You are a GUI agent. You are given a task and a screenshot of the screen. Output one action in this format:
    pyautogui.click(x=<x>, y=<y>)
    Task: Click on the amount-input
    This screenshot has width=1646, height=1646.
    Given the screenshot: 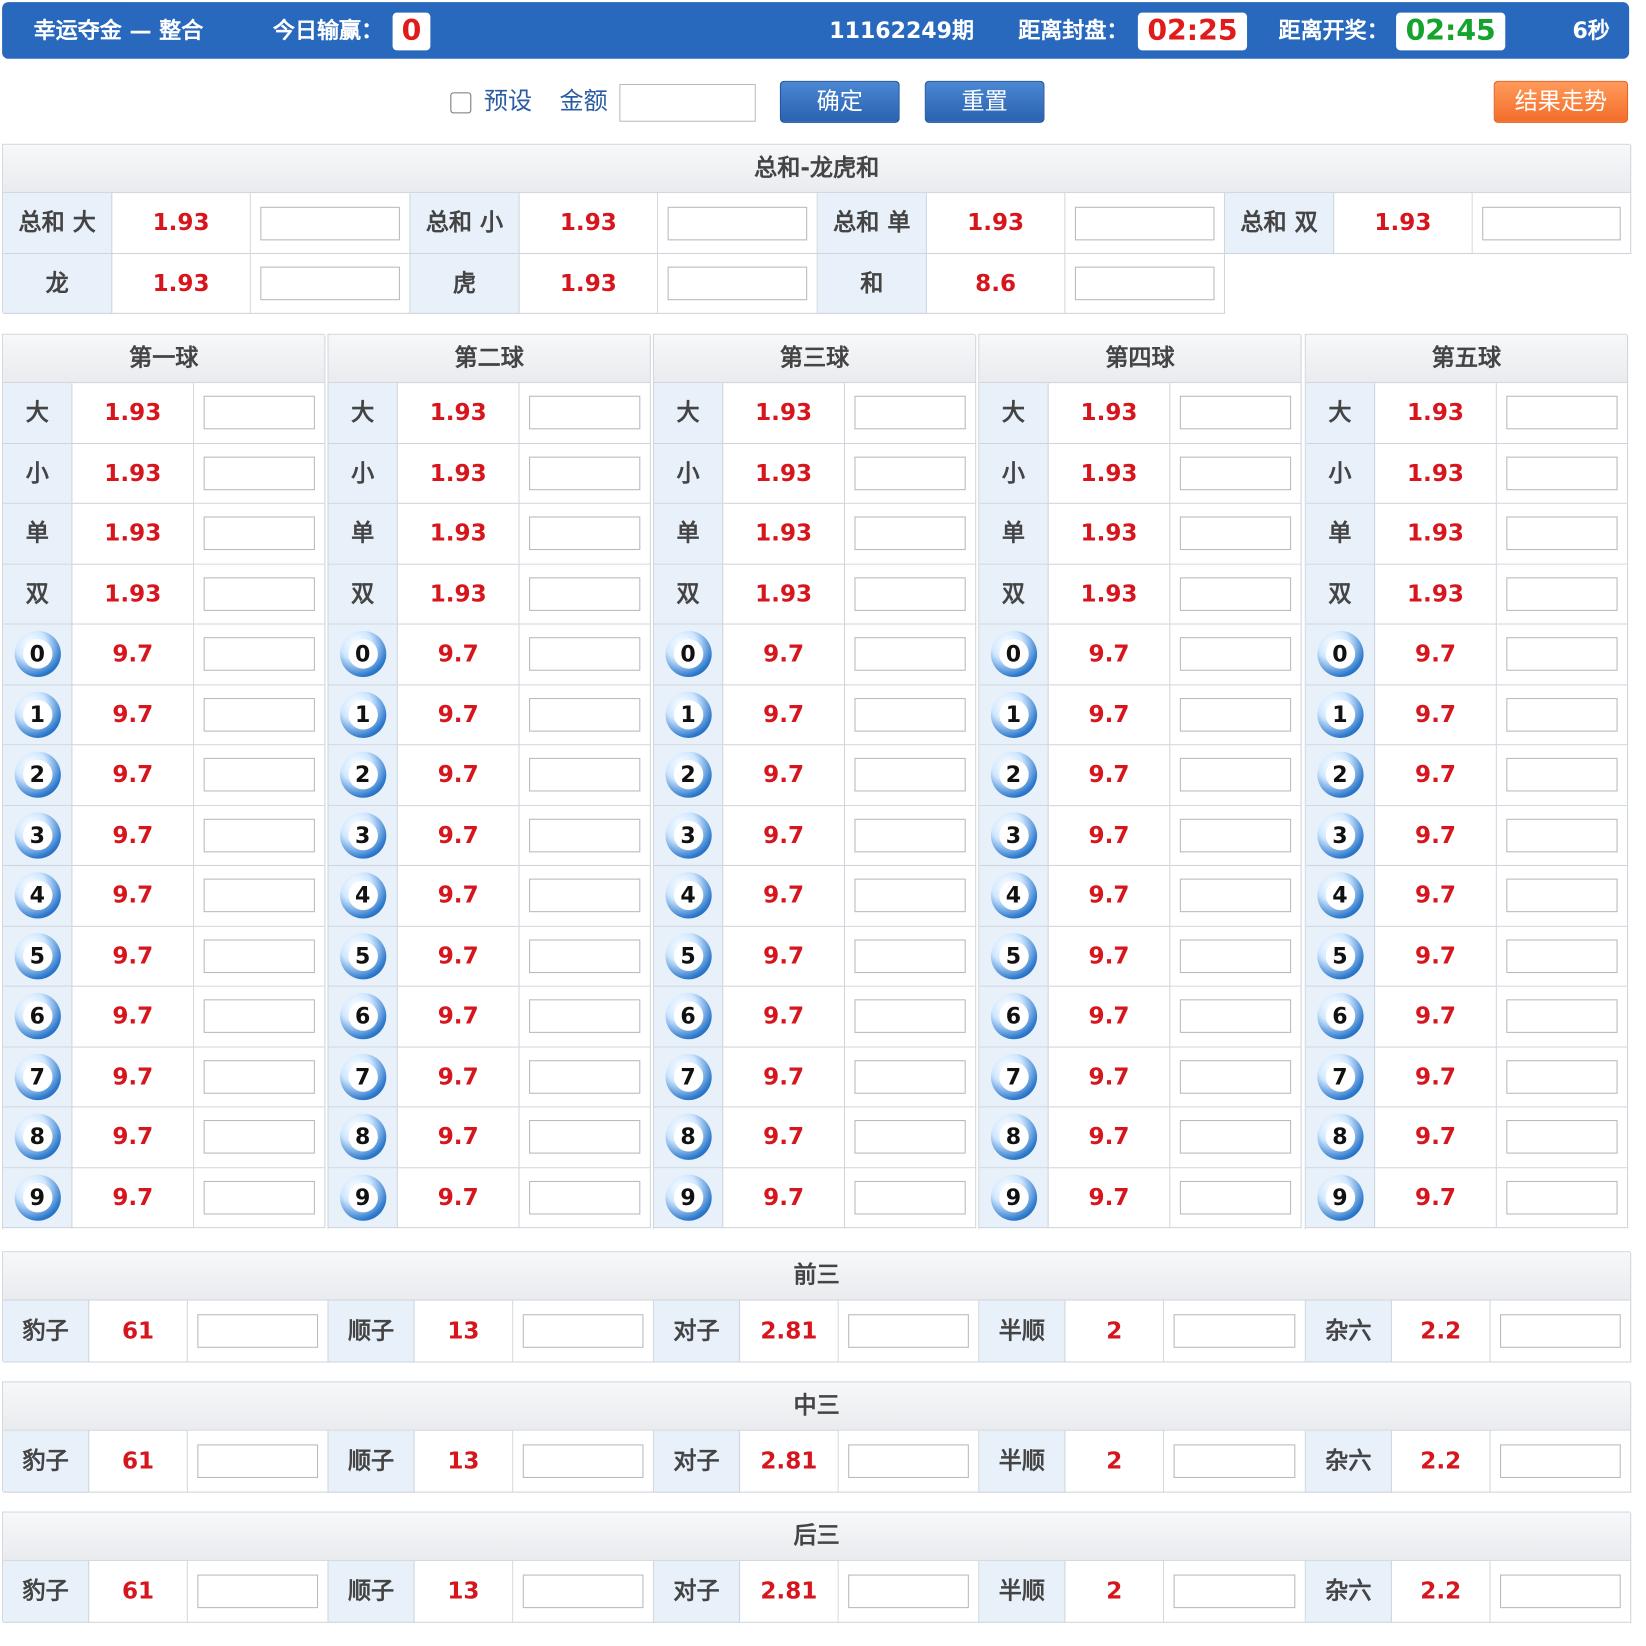 What is the action you would take?
    pyautogui.click(x=687, y=102)
    